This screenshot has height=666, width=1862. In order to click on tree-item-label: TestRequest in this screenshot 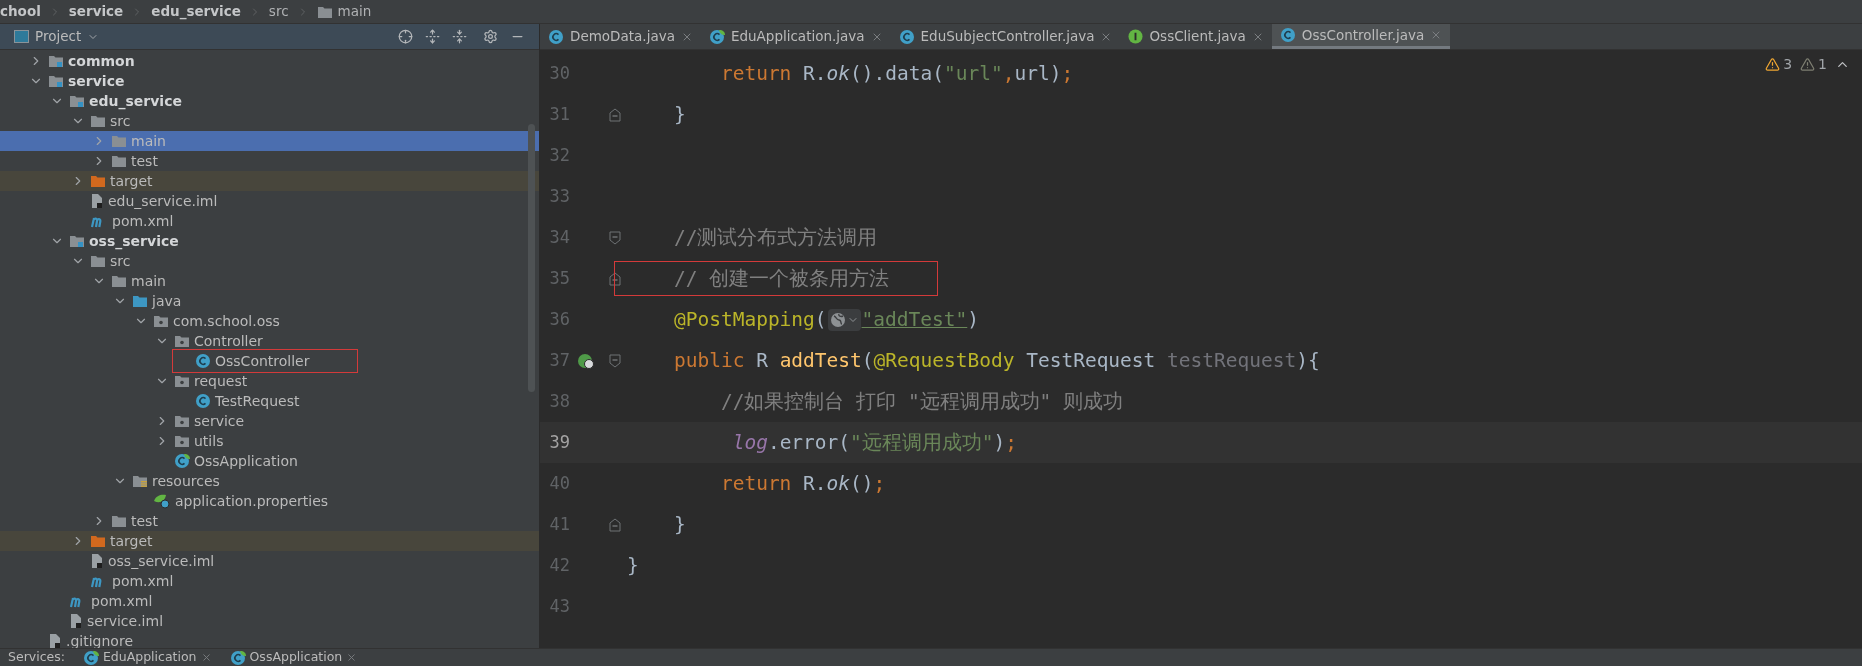, I will do `click(257, 401)`.